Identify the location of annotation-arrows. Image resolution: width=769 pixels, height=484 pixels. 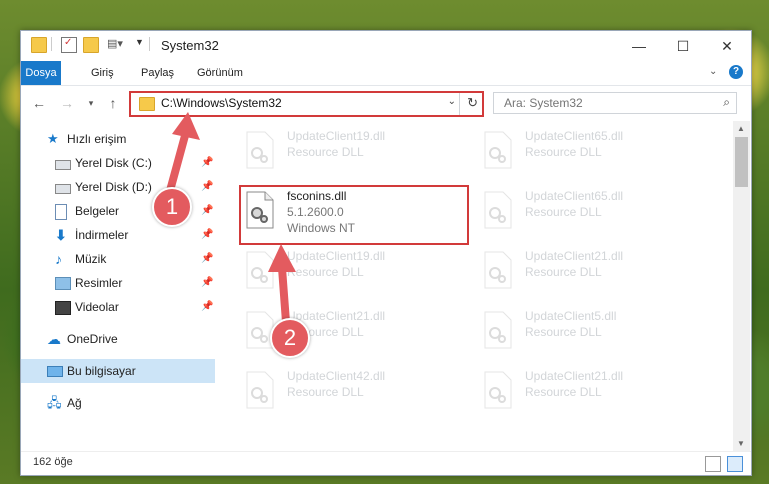
(230, 219).